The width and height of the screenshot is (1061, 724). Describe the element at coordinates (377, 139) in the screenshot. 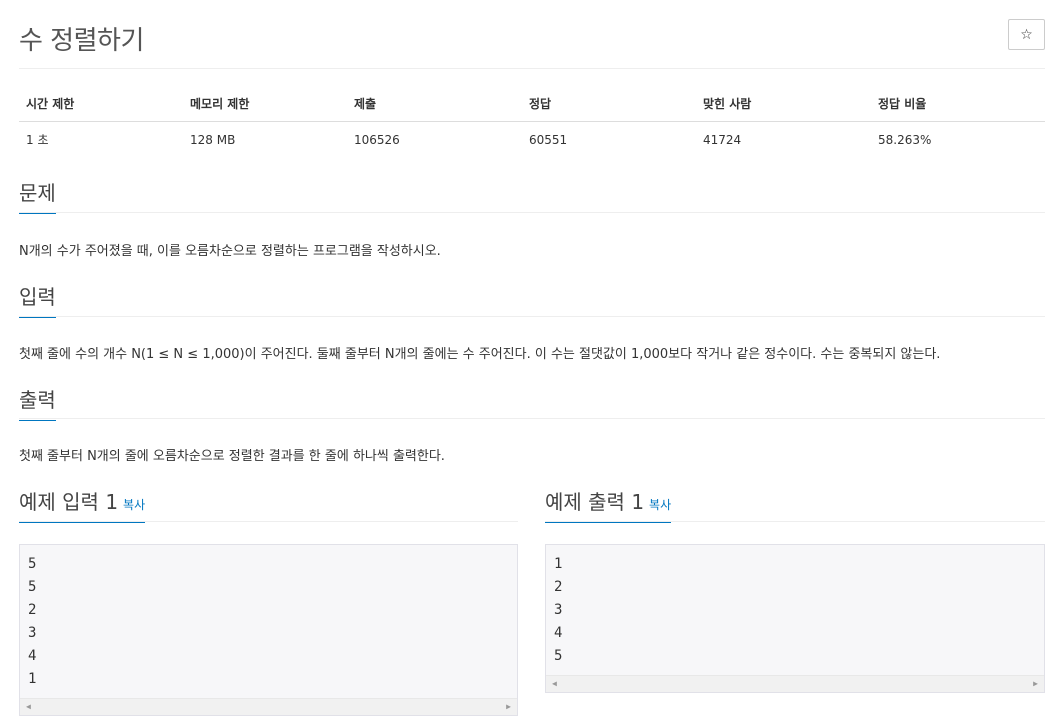

I see `value-submissions: 106526` at that location.